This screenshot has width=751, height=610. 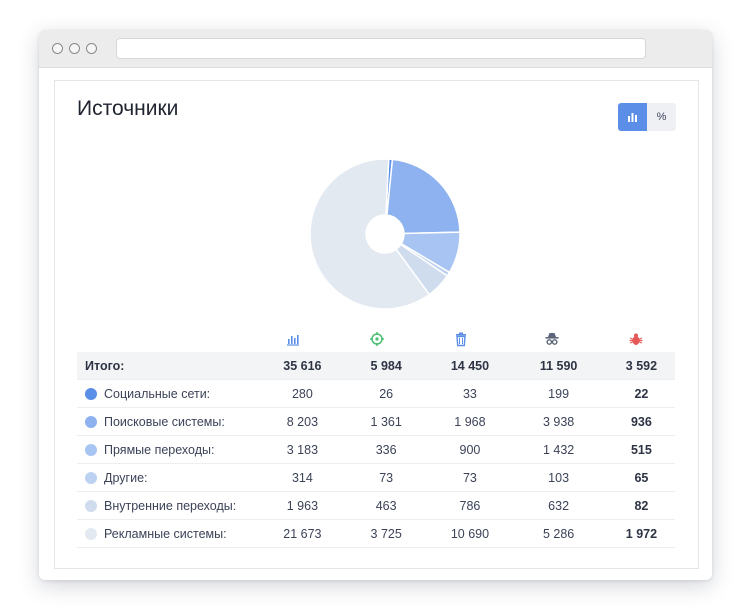 What do you see at coordinates (385, 234) in the screenshot?
I see `sources-pie-chart` at bounding box center [385, 234].